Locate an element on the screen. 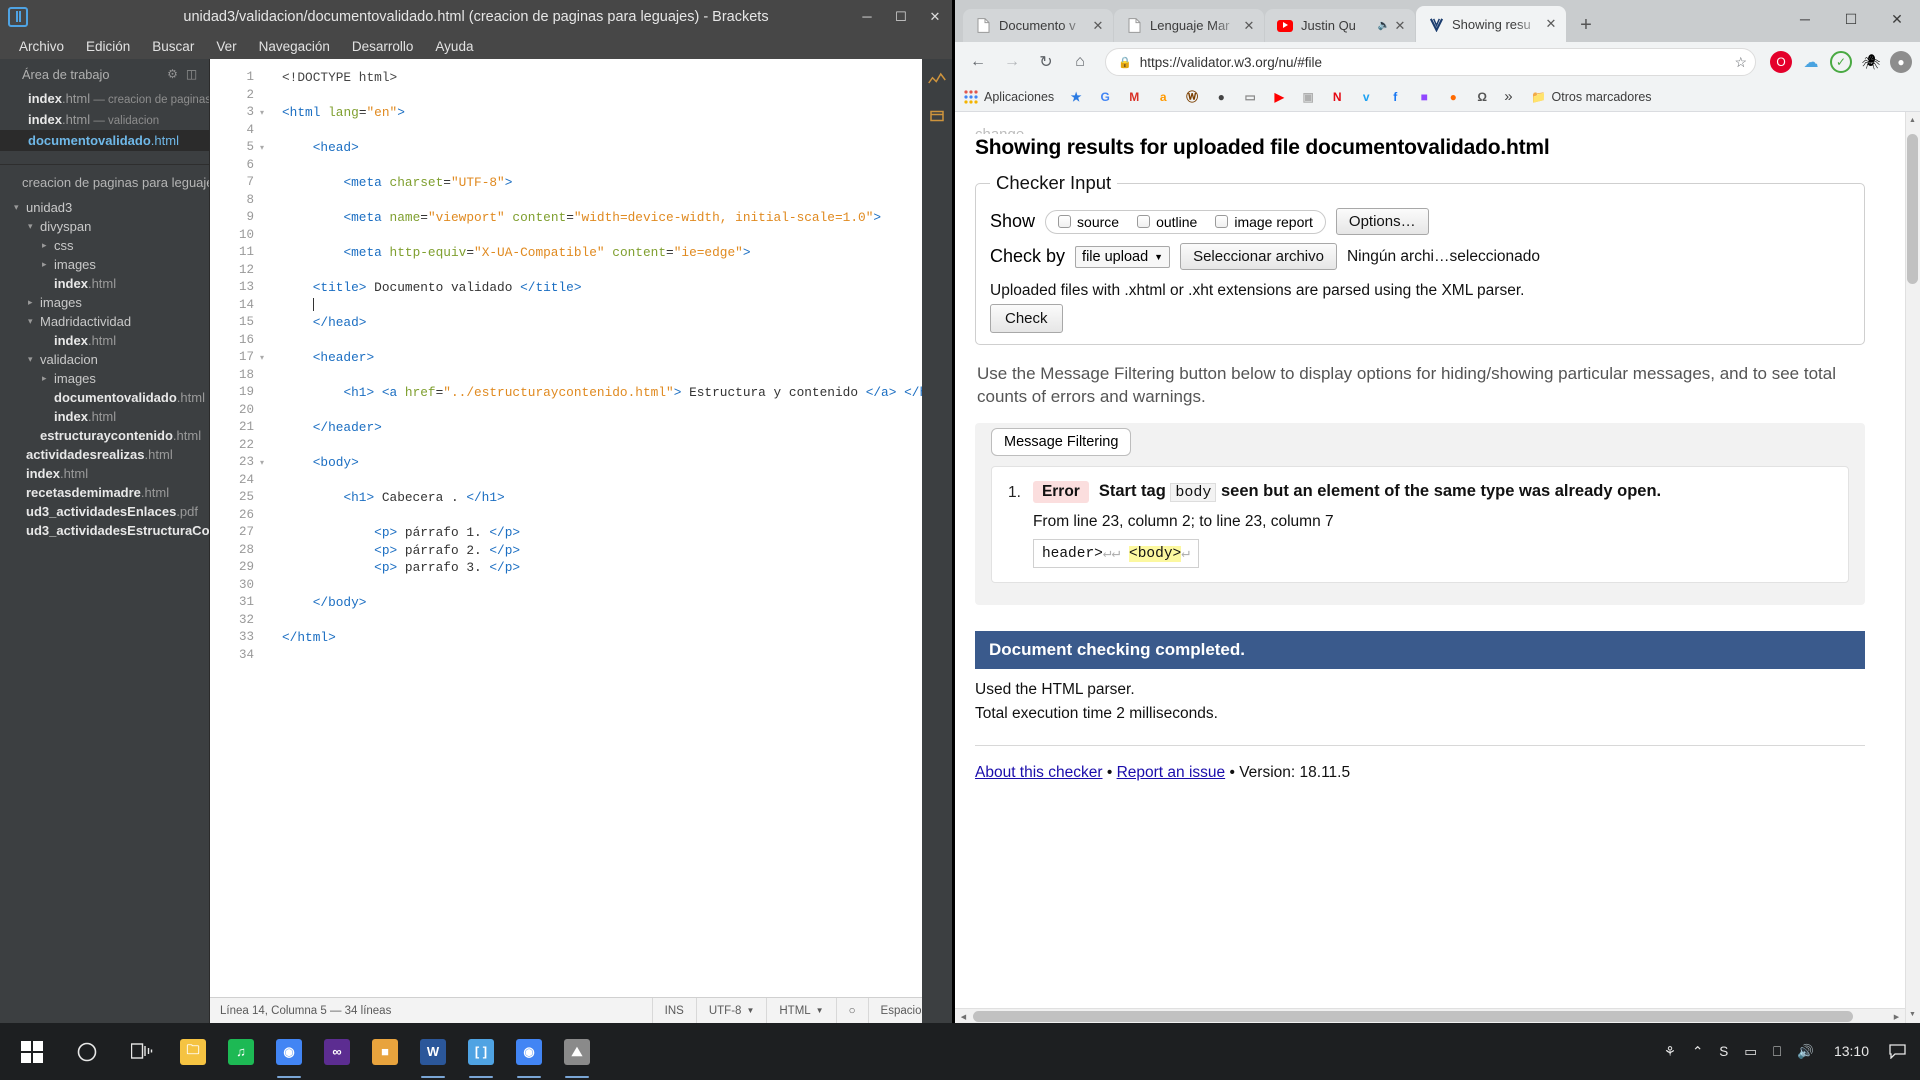  report-issue-link: Report an issue is located at coordinates (1171, 772).